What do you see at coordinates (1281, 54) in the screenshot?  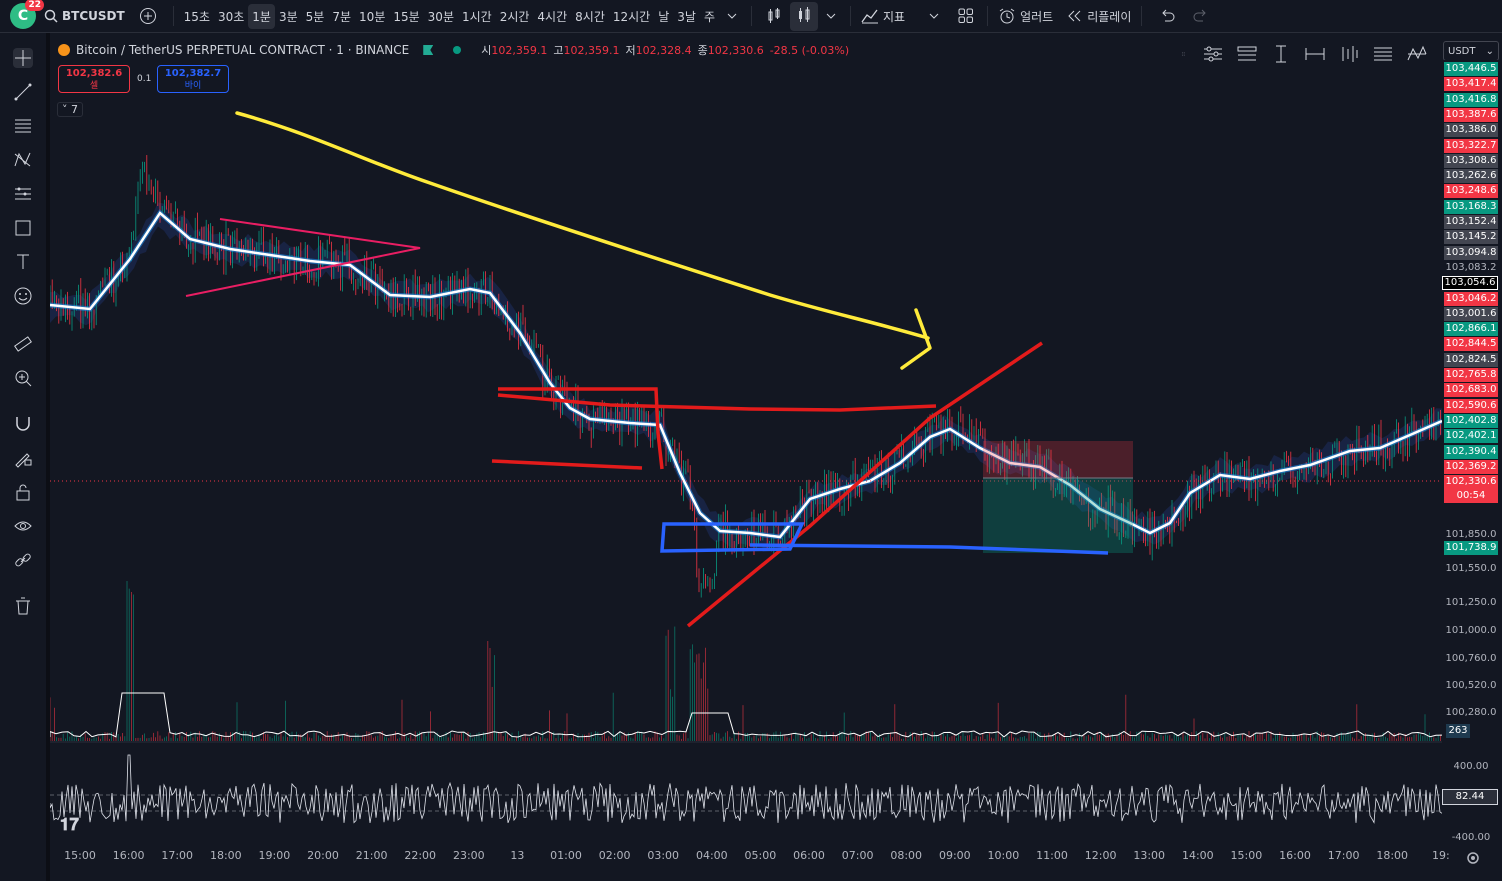 I see `price-range-icon` at bounding box center [1281, 54].